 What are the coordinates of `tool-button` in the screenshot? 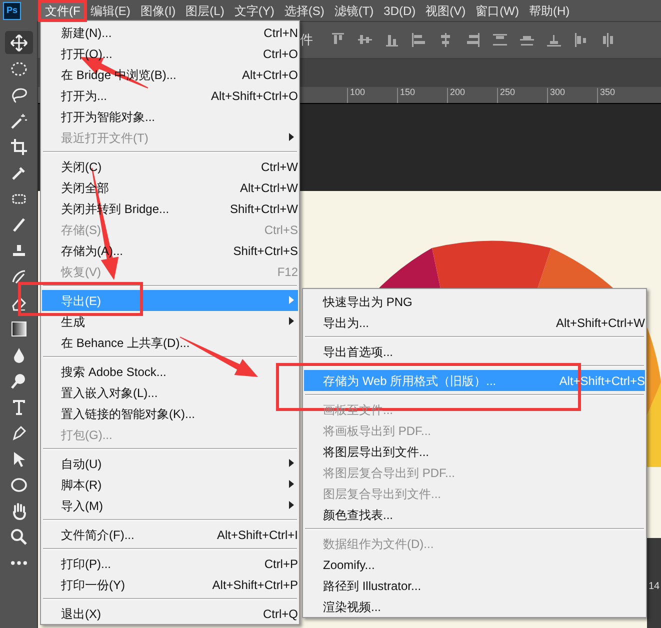 It's located at (18, 42).